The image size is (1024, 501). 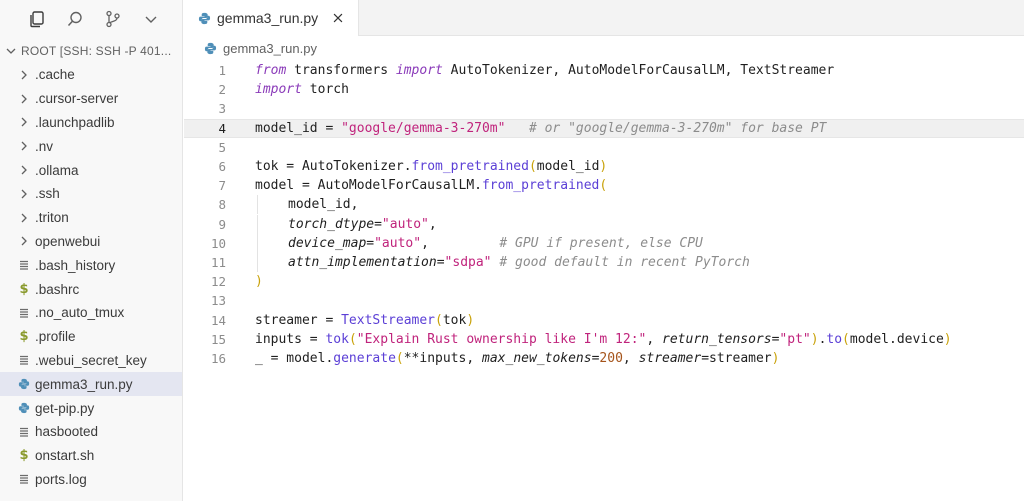 I want to click on file-item: $ .profile, so click(x=91, y=337).